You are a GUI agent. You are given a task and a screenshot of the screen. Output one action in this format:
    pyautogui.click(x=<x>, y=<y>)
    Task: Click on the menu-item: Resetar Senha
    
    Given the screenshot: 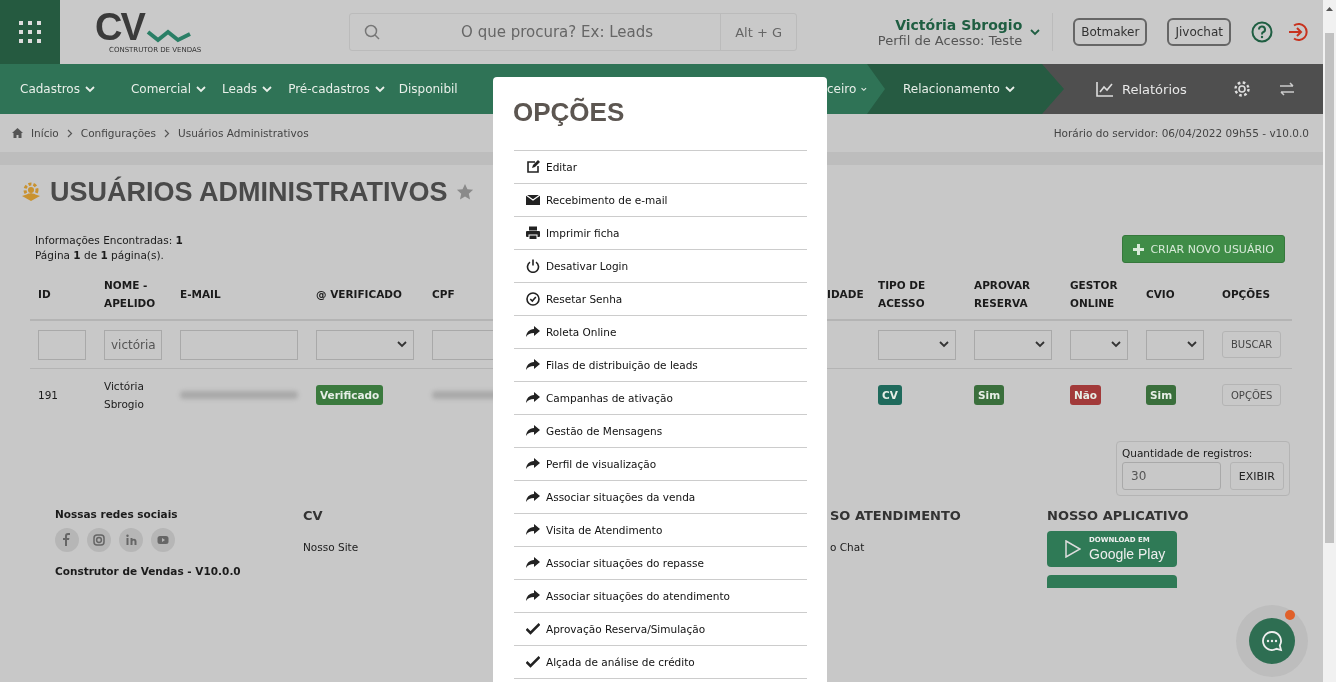 What is the action you would take?
    pyautogui.click(x=660, y=299)
    